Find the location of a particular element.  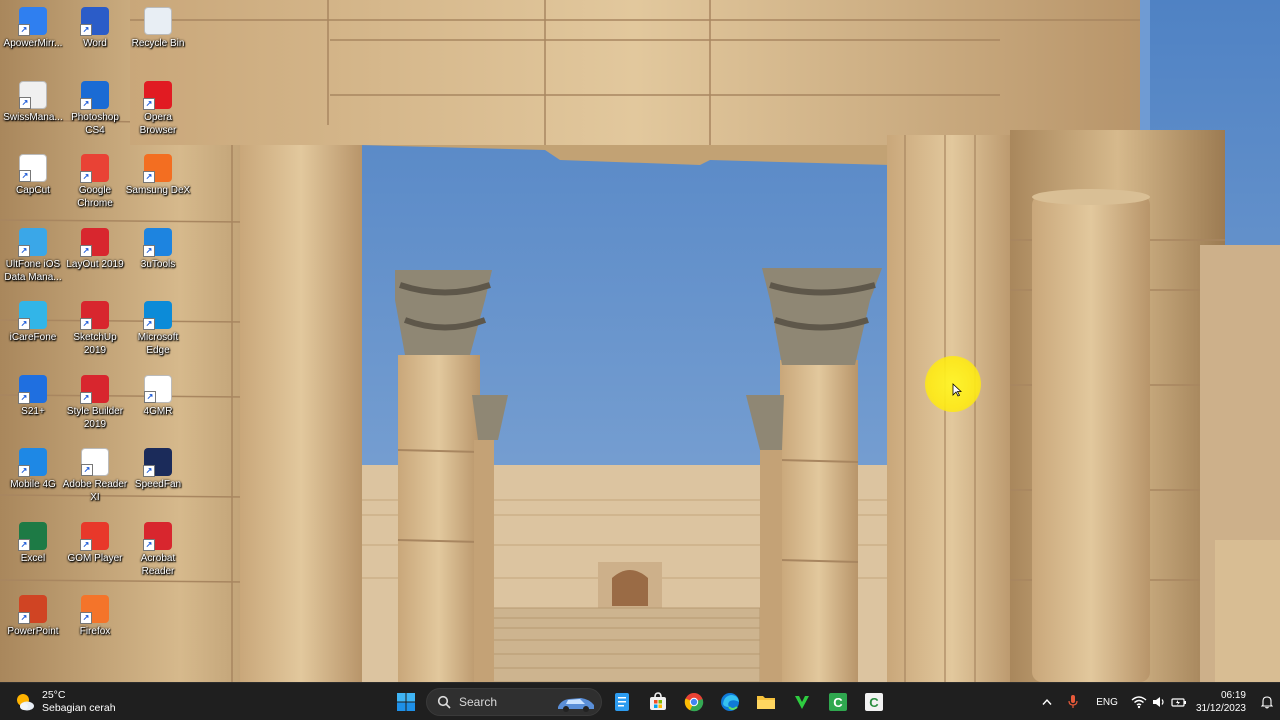

language-indicator: ENG is located at coordinates (1107, 702).